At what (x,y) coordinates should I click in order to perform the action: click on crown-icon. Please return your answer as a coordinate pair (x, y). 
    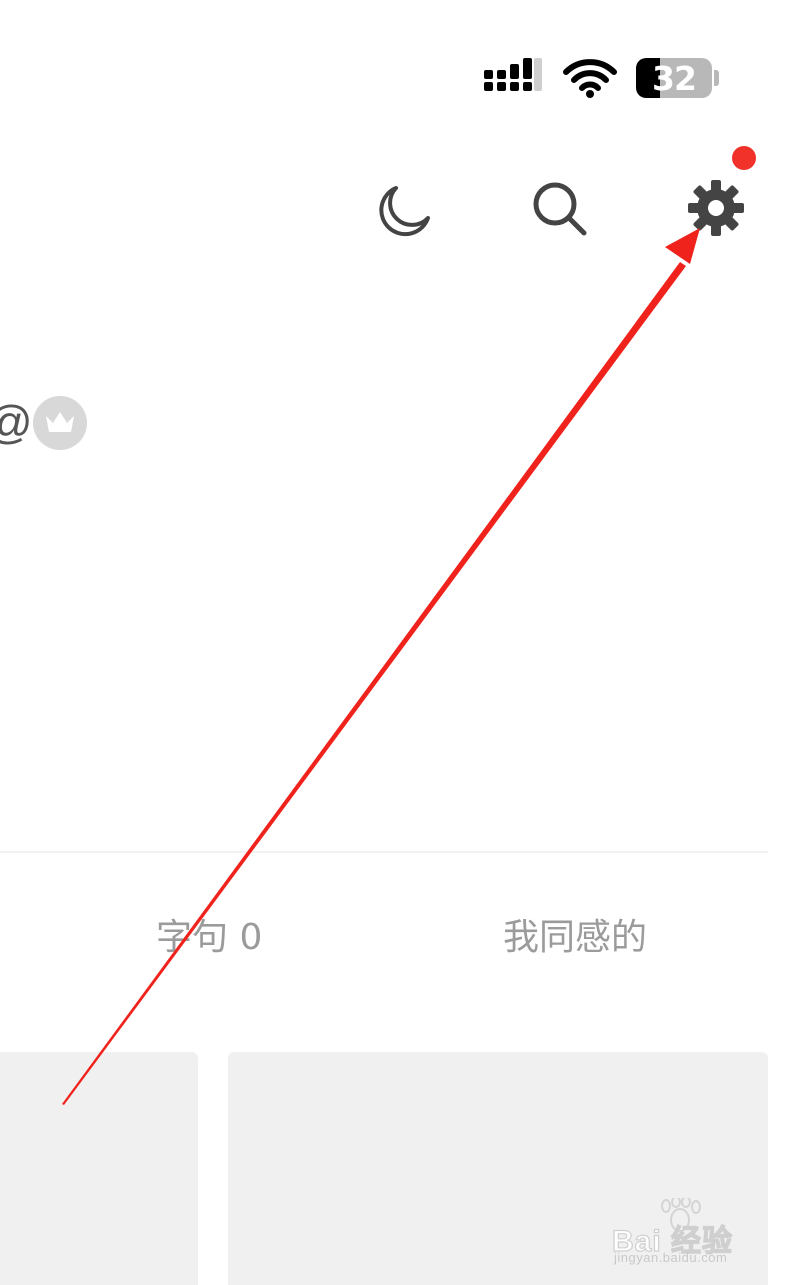
    Looking at the image, I should click on (60, 422).